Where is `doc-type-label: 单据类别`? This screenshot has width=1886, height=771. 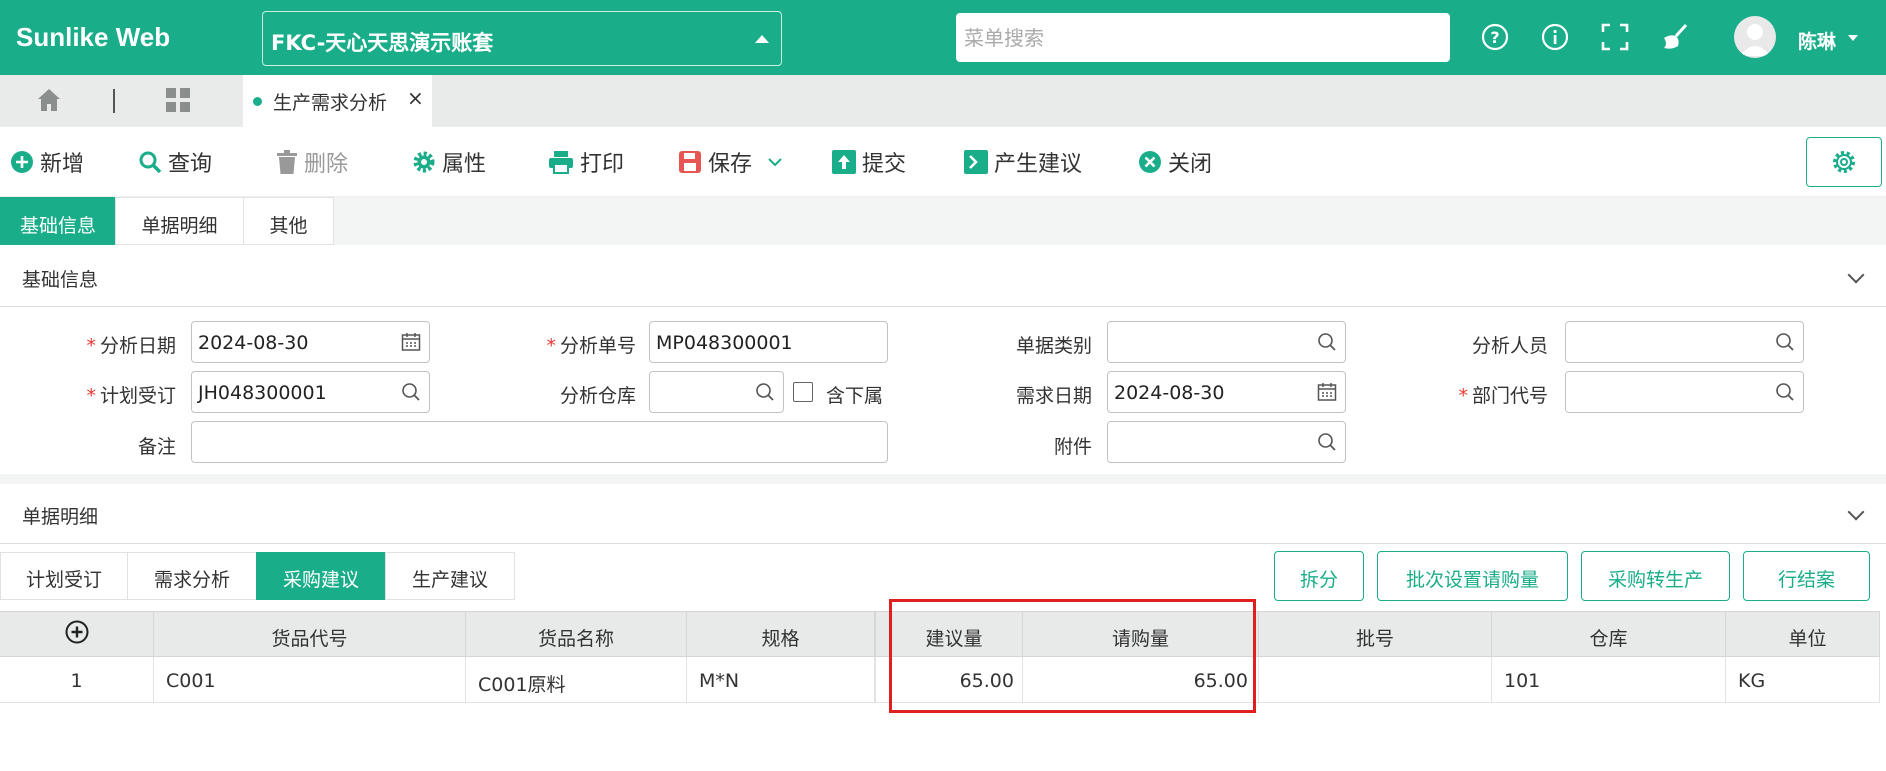
doc-type-label: 单据类别 is located at coordinates (1053, 346).